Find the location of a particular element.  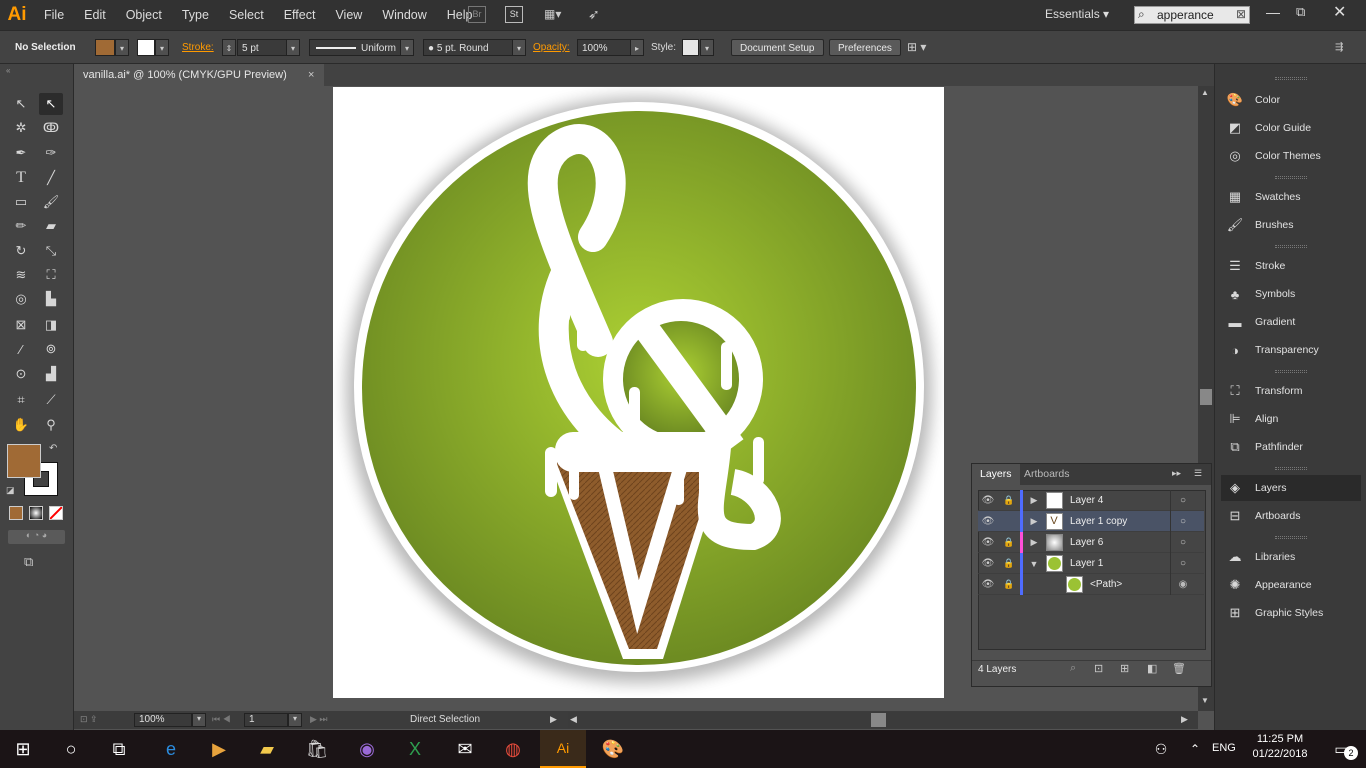

layer-row: 👁 🔒 ▶ Layer 6 ○ is located at coordinates (1091, 542).